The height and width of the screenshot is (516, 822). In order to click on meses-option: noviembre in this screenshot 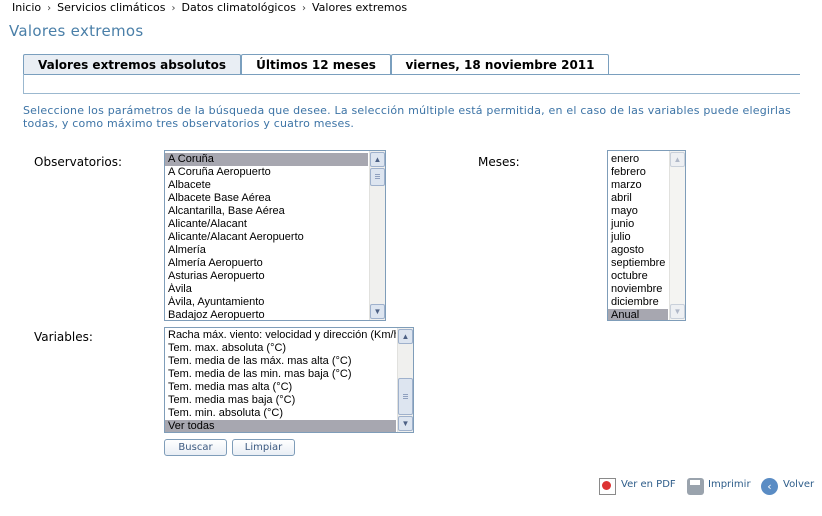, I will do `click(638, 289)`.